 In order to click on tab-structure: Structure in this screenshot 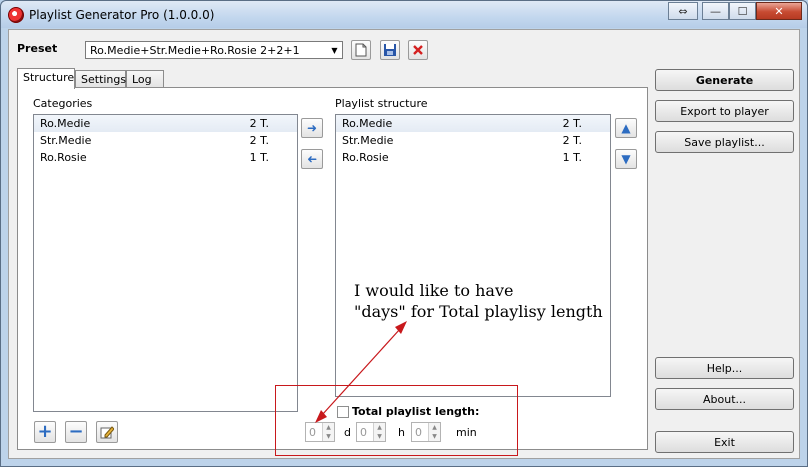, I will do `click(46, 78)`.